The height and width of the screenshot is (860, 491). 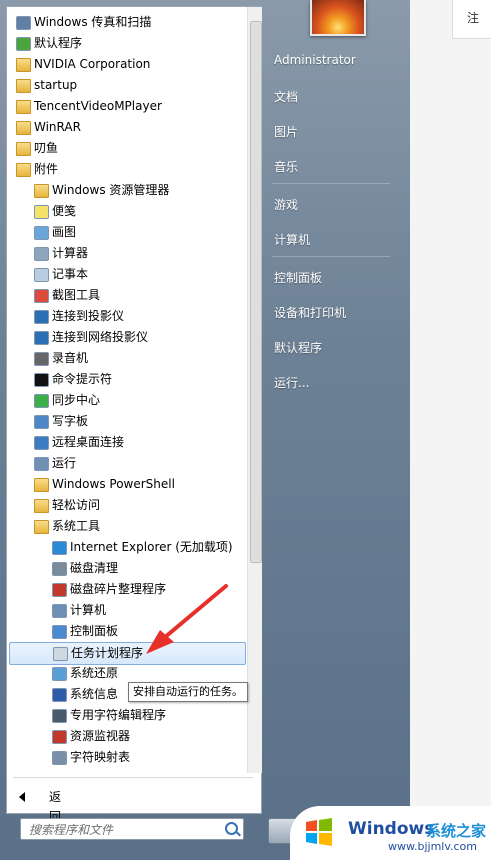 I want to click on program-label: NVIDIA Corporation, so click(x=92, y=64).